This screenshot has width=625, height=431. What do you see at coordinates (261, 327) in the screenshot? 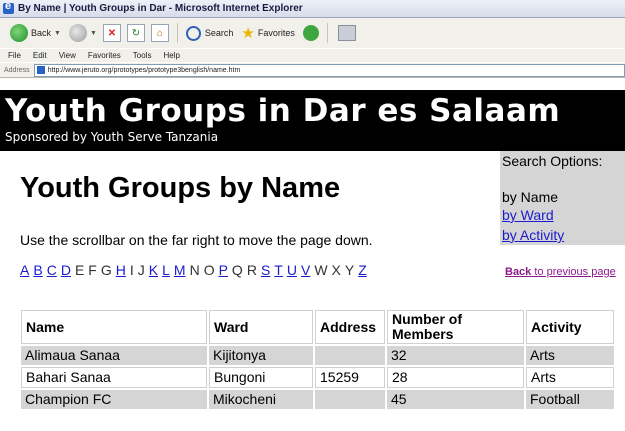
I see `column-header-ward: Ward` at bounding box center [261, 327].